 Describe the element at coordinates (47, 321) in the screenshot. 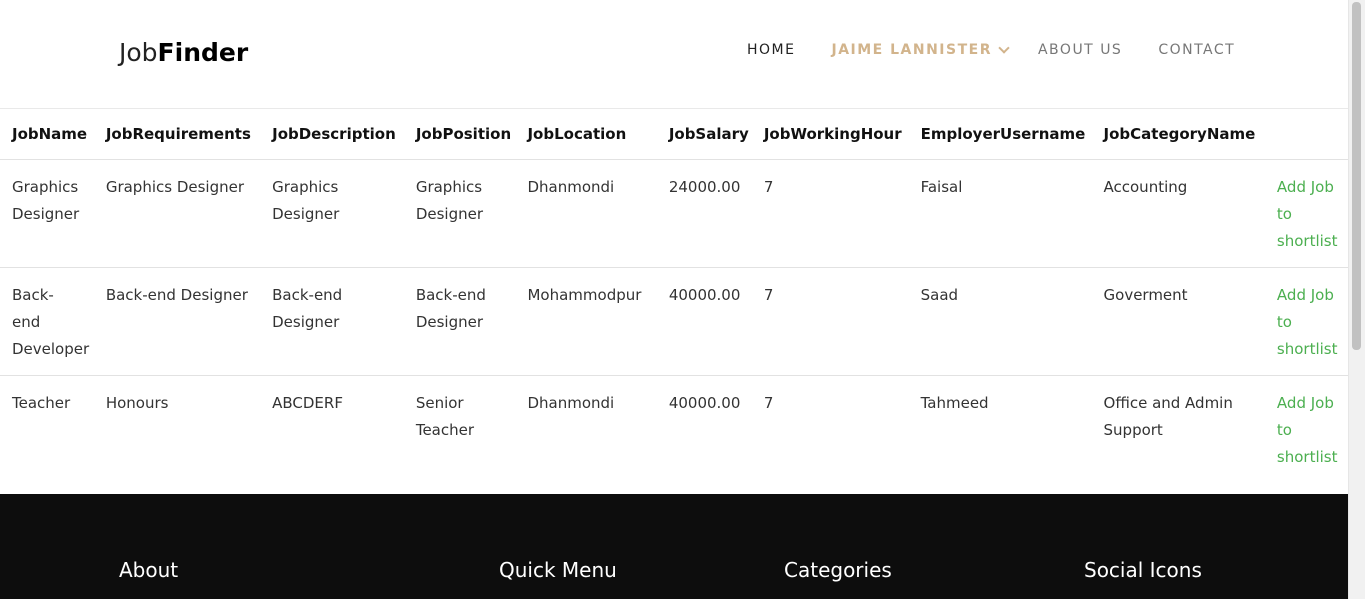

I see `cell-job-name: Back-end Developer` at that location.